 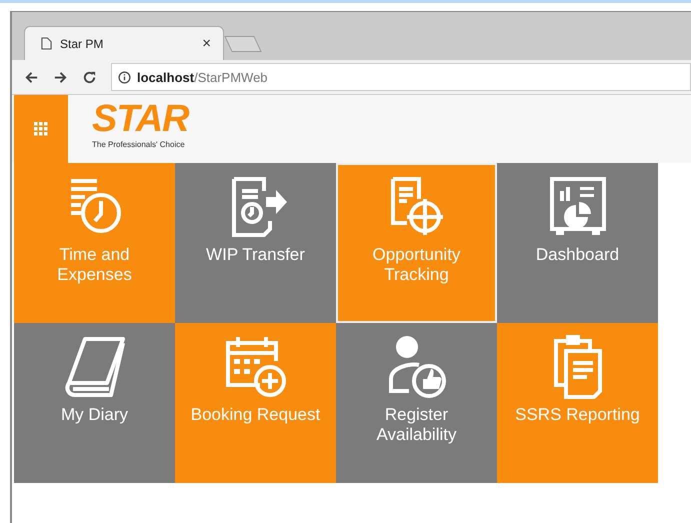 I want to click on info-icon, so click(x=124, y=77).